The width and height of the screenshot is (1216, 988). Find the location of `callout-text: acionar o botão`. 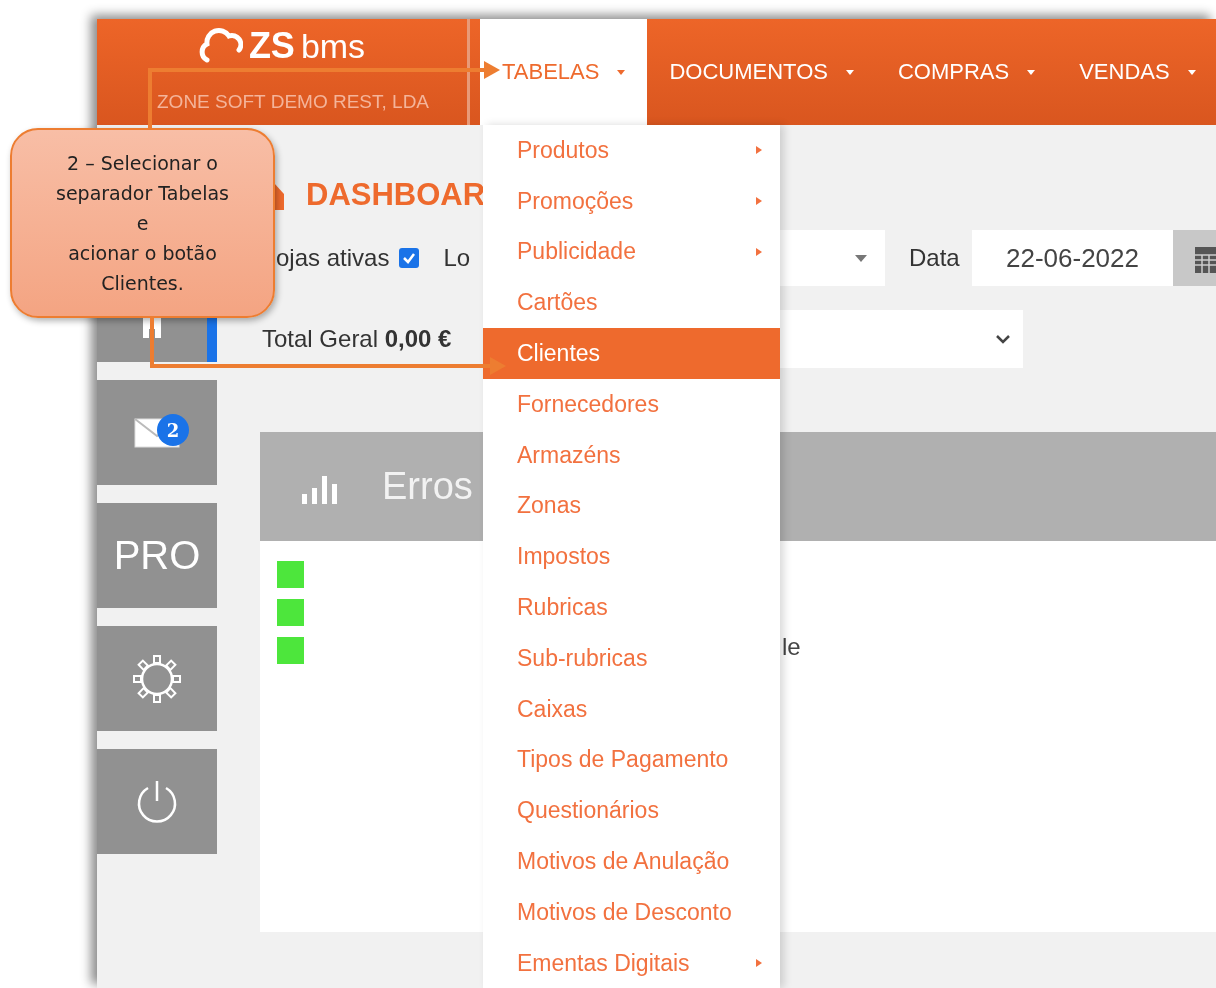

callout-text: acionar o botão is located at coordinates (142, 253).